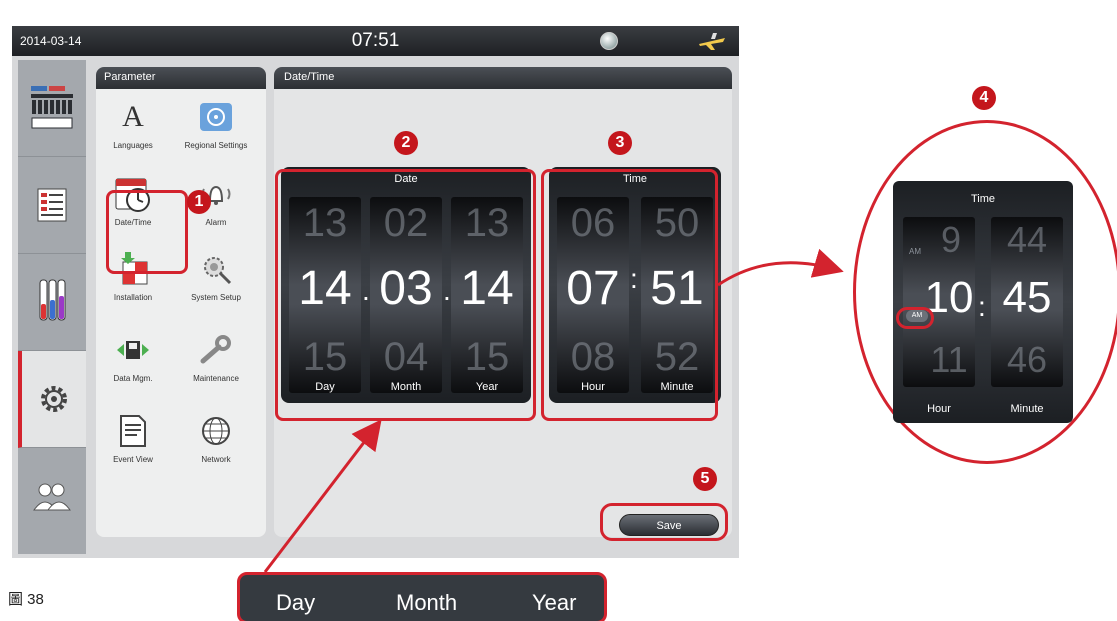  Describe the element at coordinates (26, 599) in the screenshot. I see `figure-label: 圖 38` at that location.